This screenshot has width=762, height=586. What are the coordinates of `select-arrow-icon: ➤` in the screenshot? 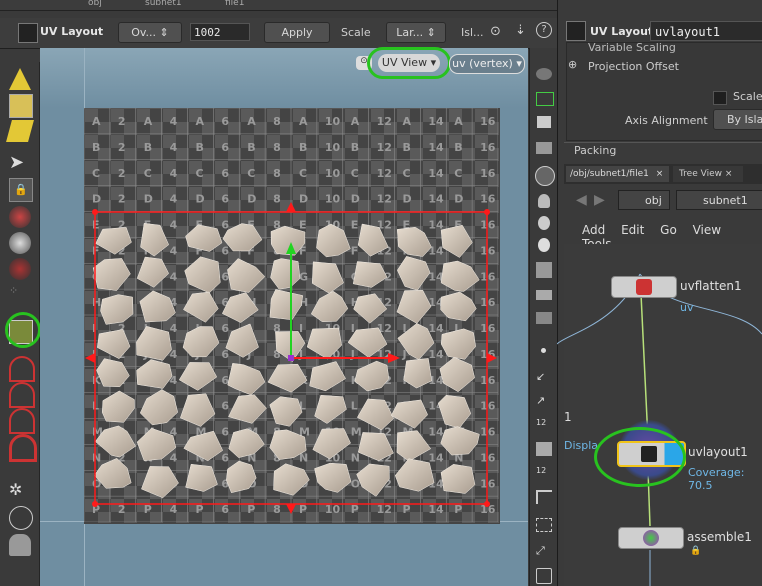 It's located at (20, 163).